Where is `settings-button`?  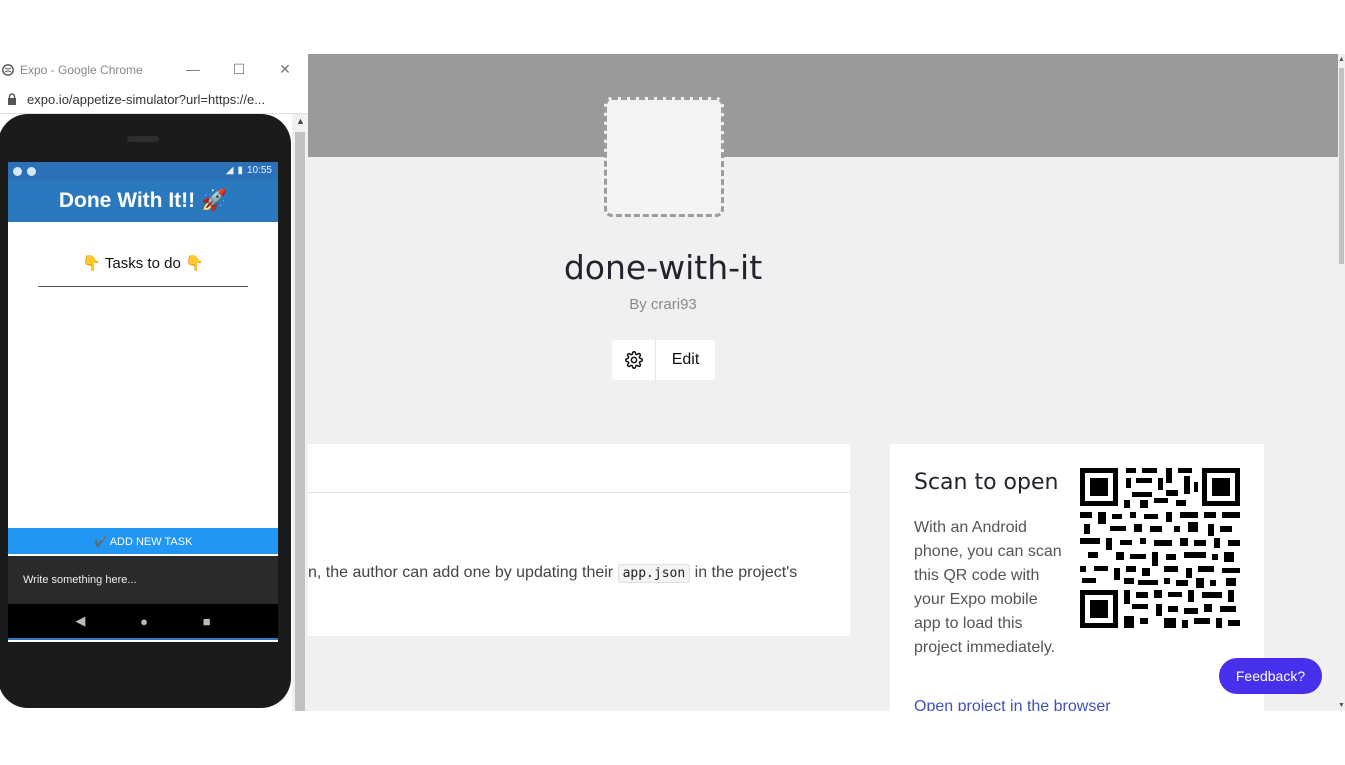 settings-button is located at coordinates (634, 360).